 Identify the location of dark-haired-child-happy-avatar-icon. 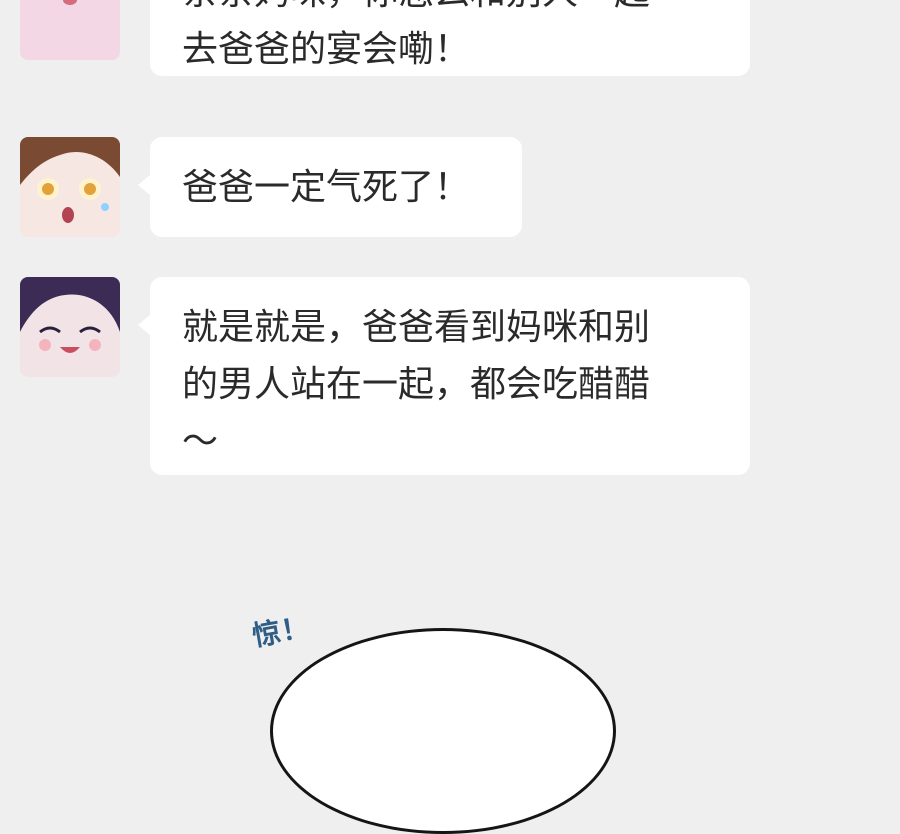
(70, 327).